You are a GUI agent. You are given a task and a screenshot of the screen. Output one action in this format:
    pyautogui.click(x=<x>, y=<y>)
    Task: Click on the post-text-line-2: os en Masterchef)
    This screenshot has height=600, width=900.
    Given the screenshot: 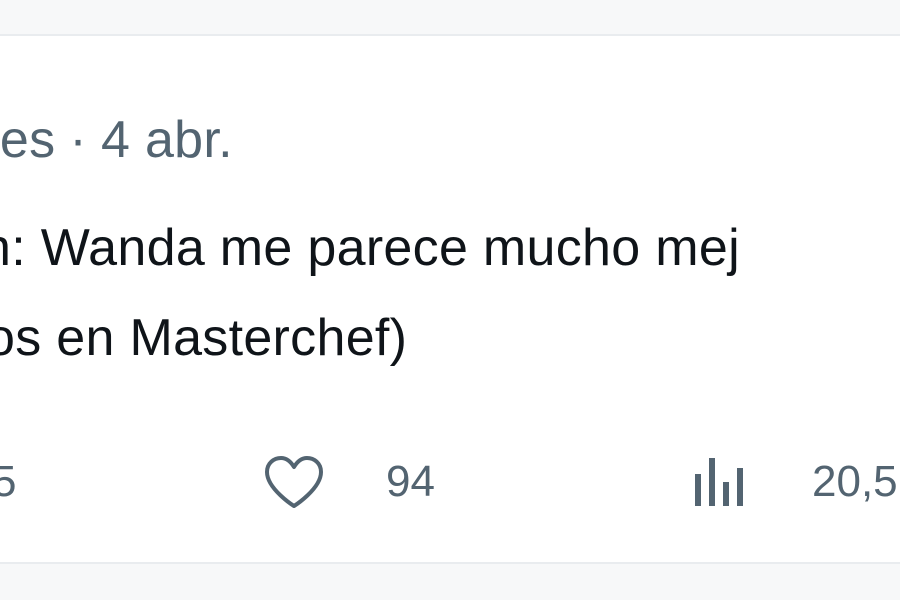 What is the action you would take?
    pyautogui.click(x=204, y=338)
    